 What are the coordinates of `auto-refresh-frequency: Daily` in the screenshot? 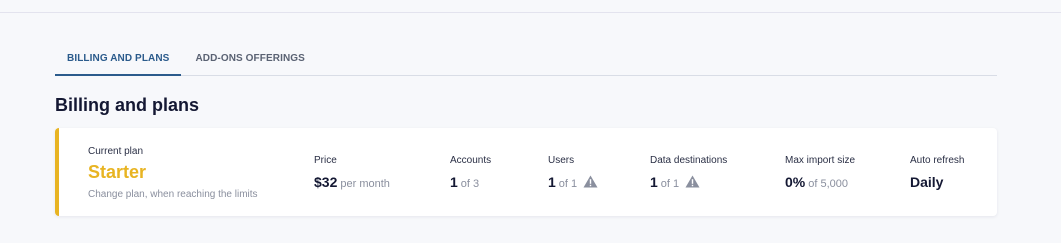 It's located at (927, 182).